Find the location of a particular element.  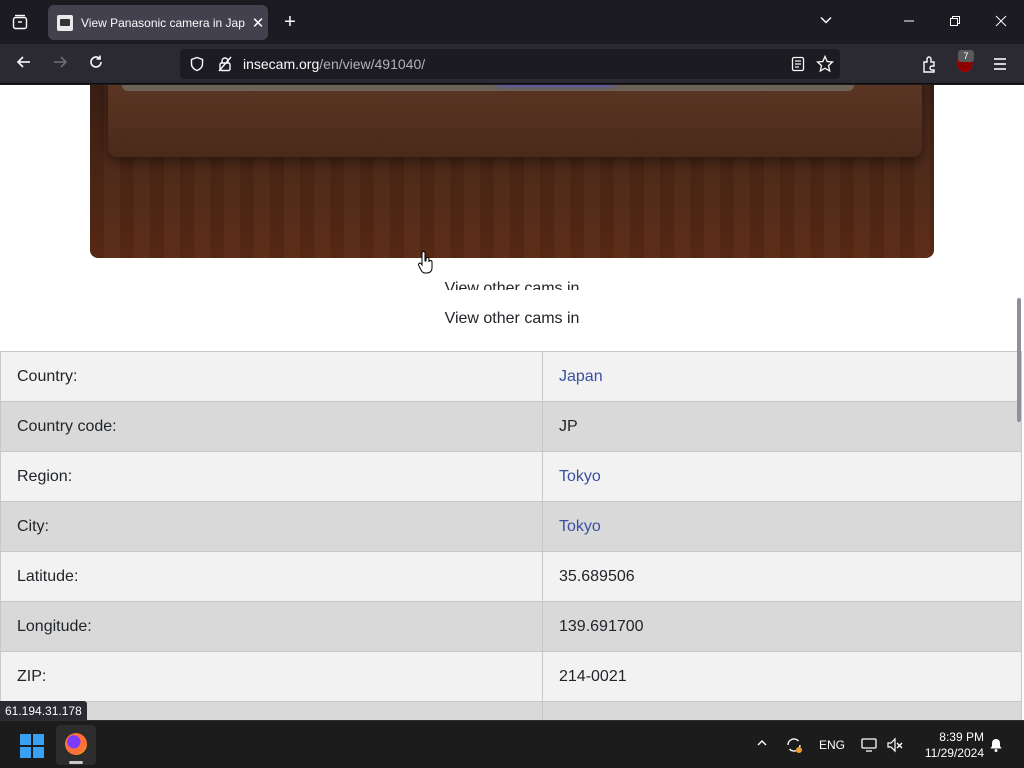

view-other-cams-text: View other cams in is located at coordinates (512, 318).